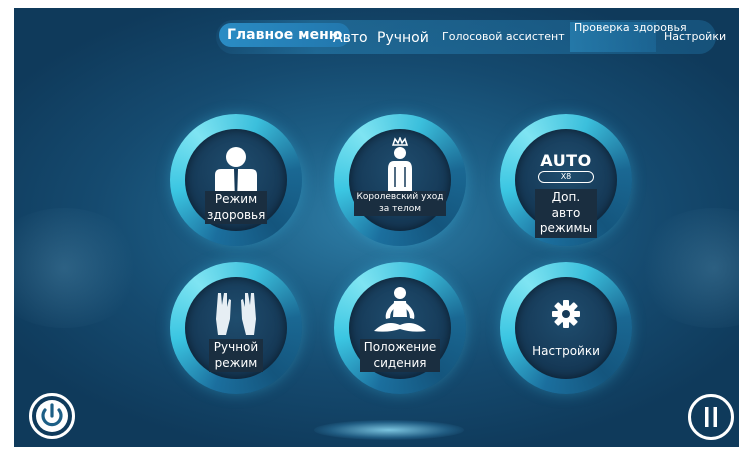 The height and width of the screenshot is (457, 751). I want to click on pause-button, so click(711, 417).